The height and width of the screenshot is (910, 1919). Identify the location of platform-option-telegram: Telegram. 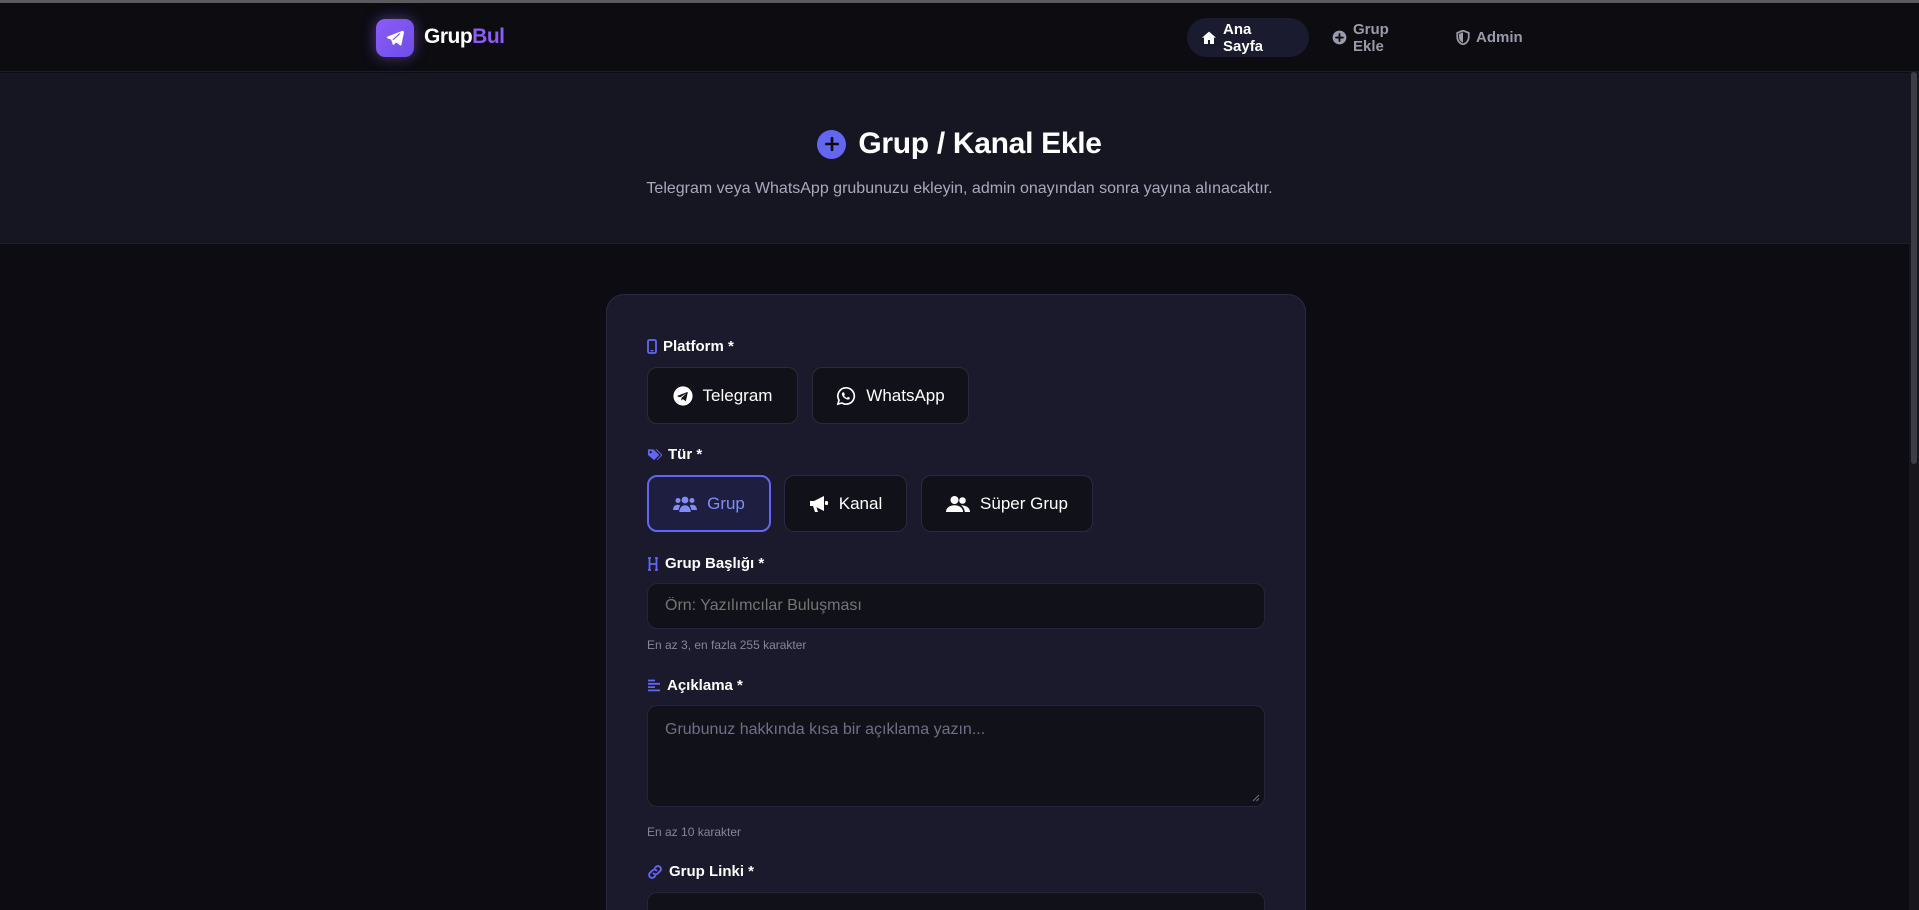
(722, 395).